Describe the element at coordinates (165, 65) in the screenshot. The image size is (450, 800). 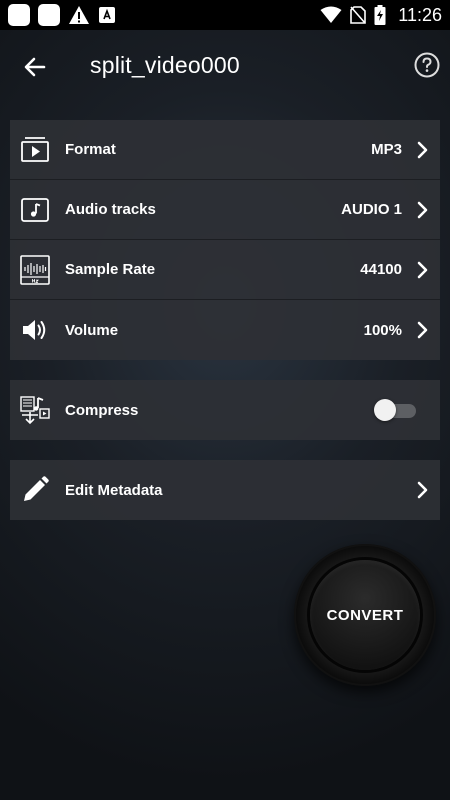
I see `page-title: split_video000` at that location.